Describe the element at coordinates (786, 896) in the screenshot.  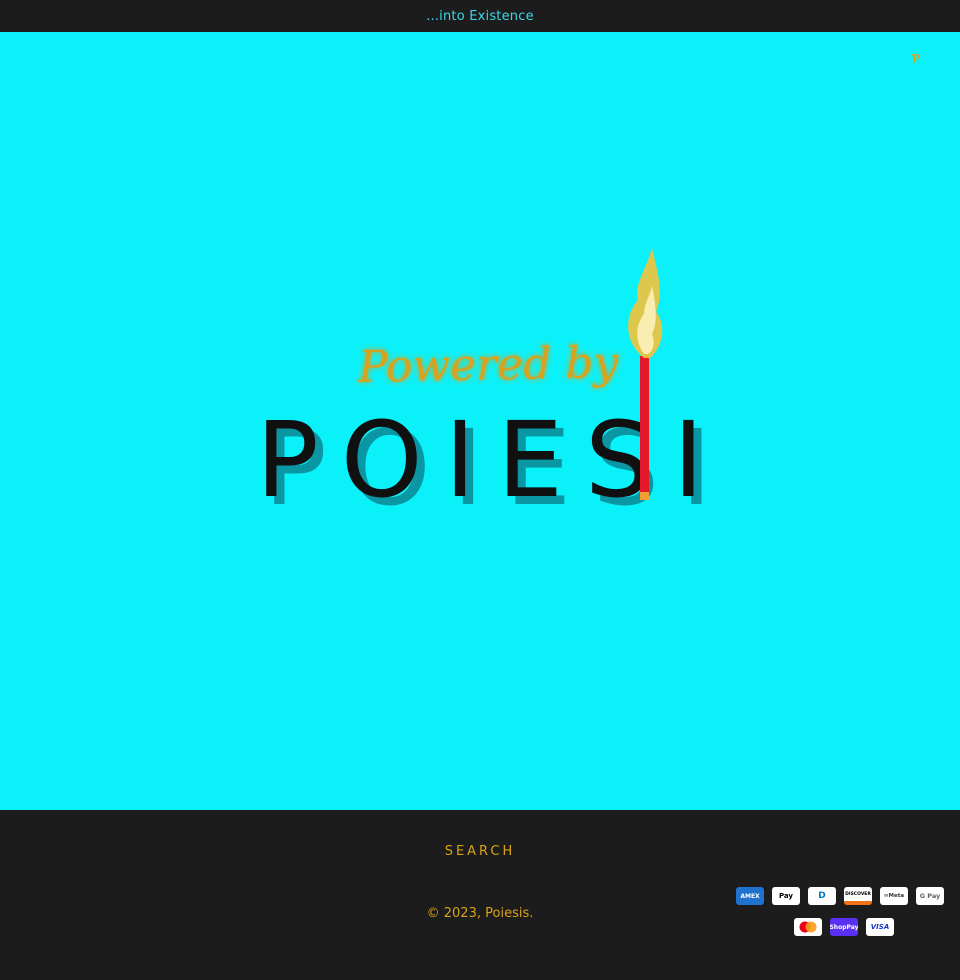
I see `apple-pay-icon: Pay` at that location.